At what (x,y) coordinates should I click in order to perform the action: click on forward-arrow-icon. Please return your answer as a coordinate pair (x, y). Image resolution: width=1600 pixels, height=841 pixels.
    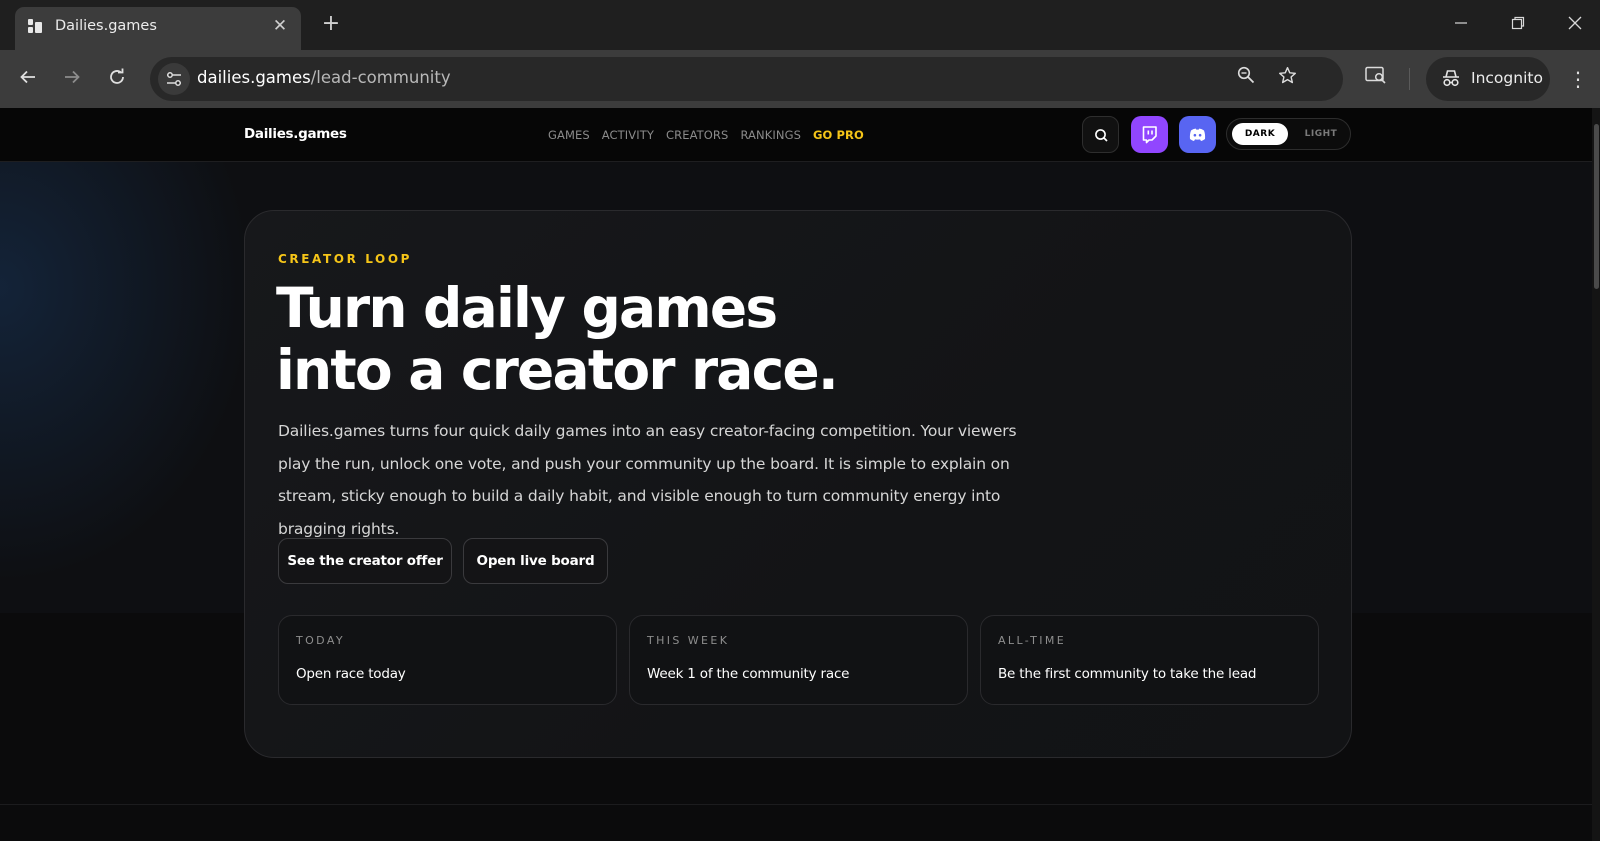
    Looking at the image, I should click on (72, 79).